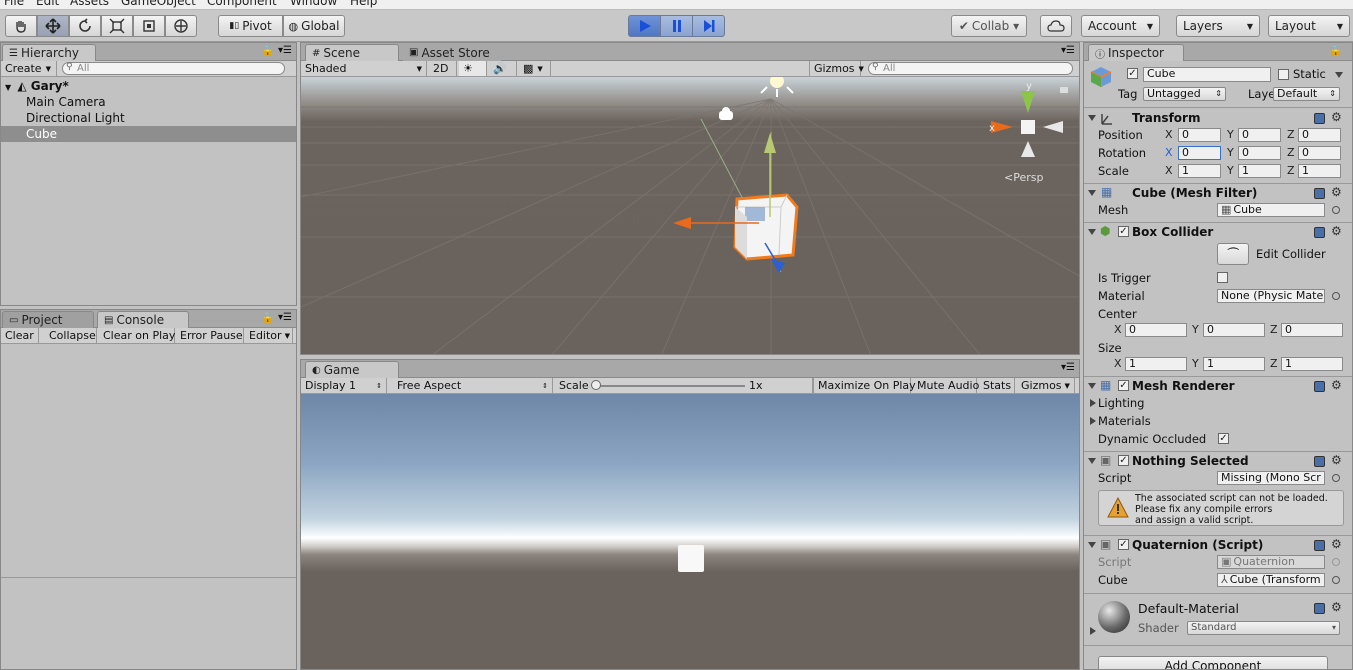 Image resolution: width=1353 pixels, height=670 pixels. Describe the element at coordinates (1263, 628) in the screenshot. I see `shader-dropdown: Standard ▾` at that location.